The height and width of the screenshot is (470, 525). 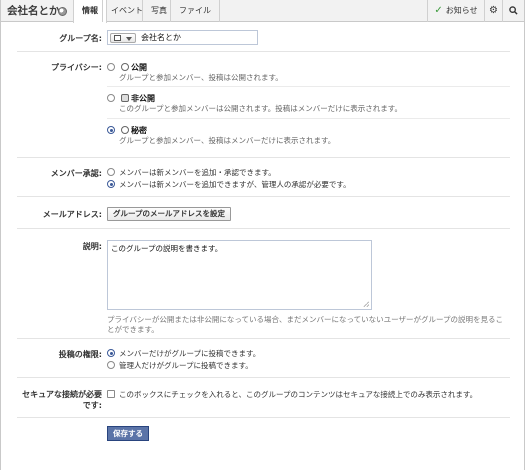 I want to click on email-label: メールアドレス:, so click(x=72, y=214).